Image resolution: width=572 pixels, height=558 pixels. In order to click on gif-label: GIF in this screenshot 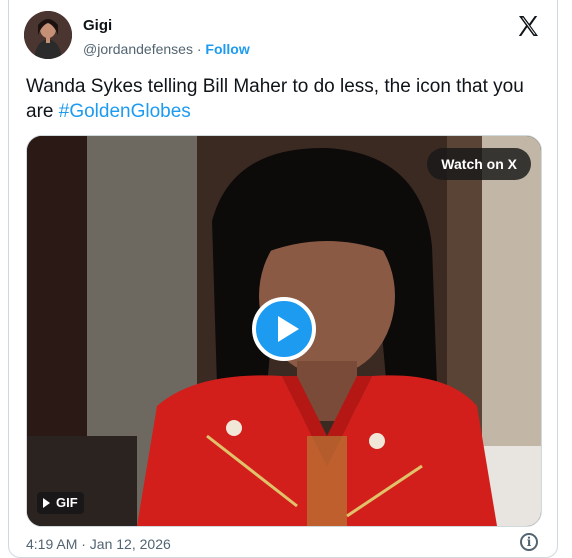, I will do `click(67, 502)`.